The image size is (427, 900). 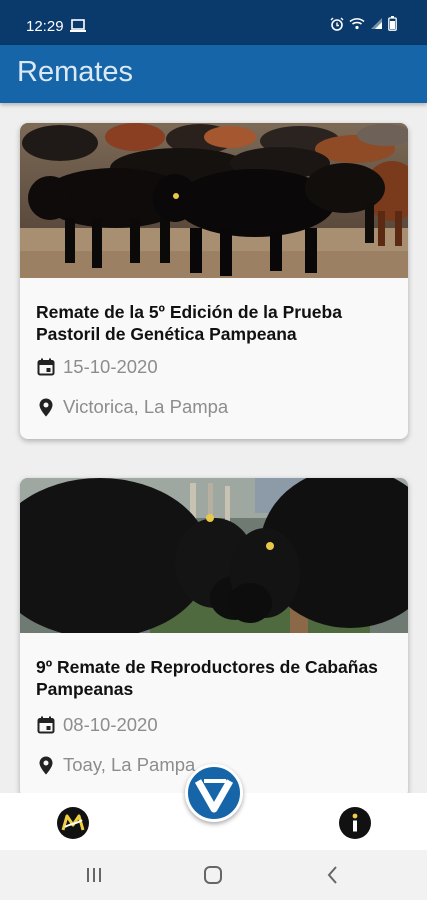 I want to click on v-logo-icon, so click(x=214, y=793).